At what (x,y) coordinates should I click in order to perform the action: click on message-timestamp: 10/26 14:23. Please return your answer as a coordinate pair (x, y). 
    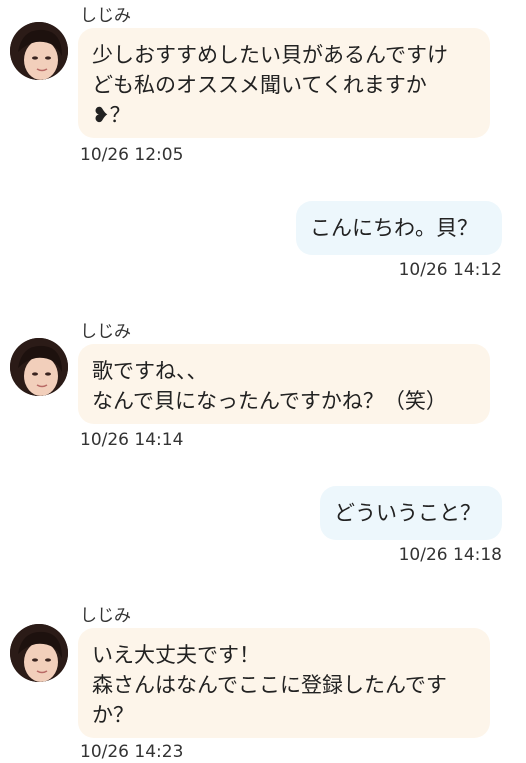
    Looking at the image, I should click on (132, 752).